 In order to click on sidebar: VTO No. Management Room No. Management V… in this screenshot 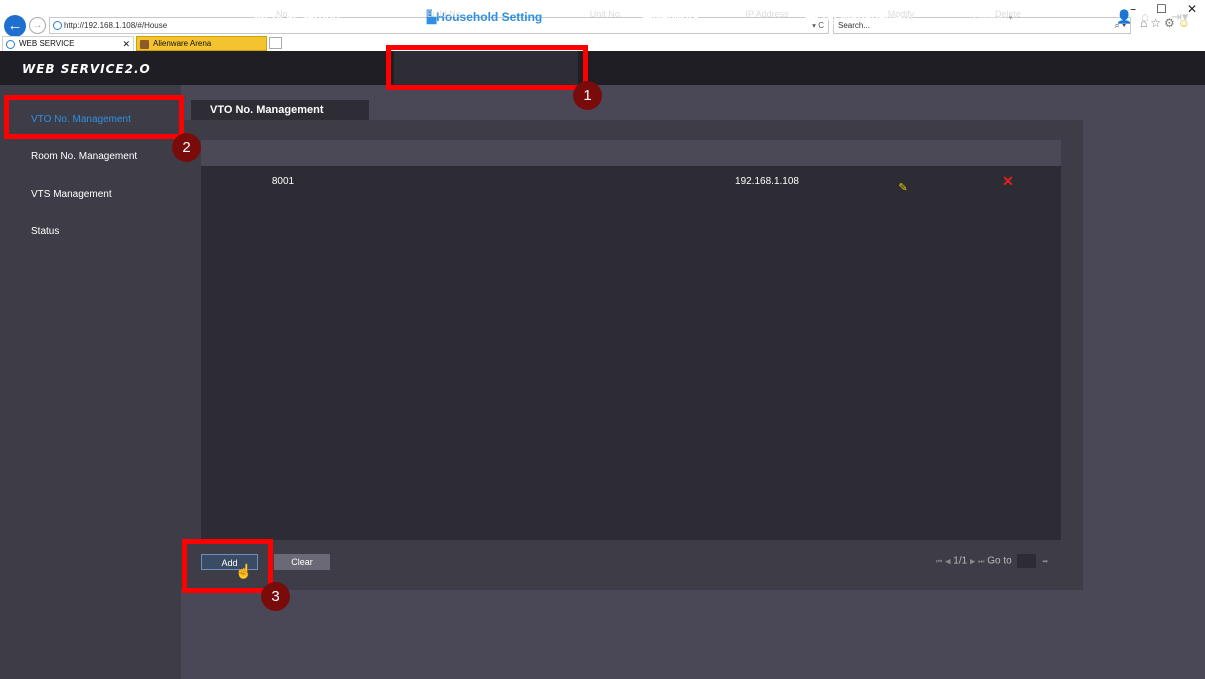, I will do `click(90, 382)`.